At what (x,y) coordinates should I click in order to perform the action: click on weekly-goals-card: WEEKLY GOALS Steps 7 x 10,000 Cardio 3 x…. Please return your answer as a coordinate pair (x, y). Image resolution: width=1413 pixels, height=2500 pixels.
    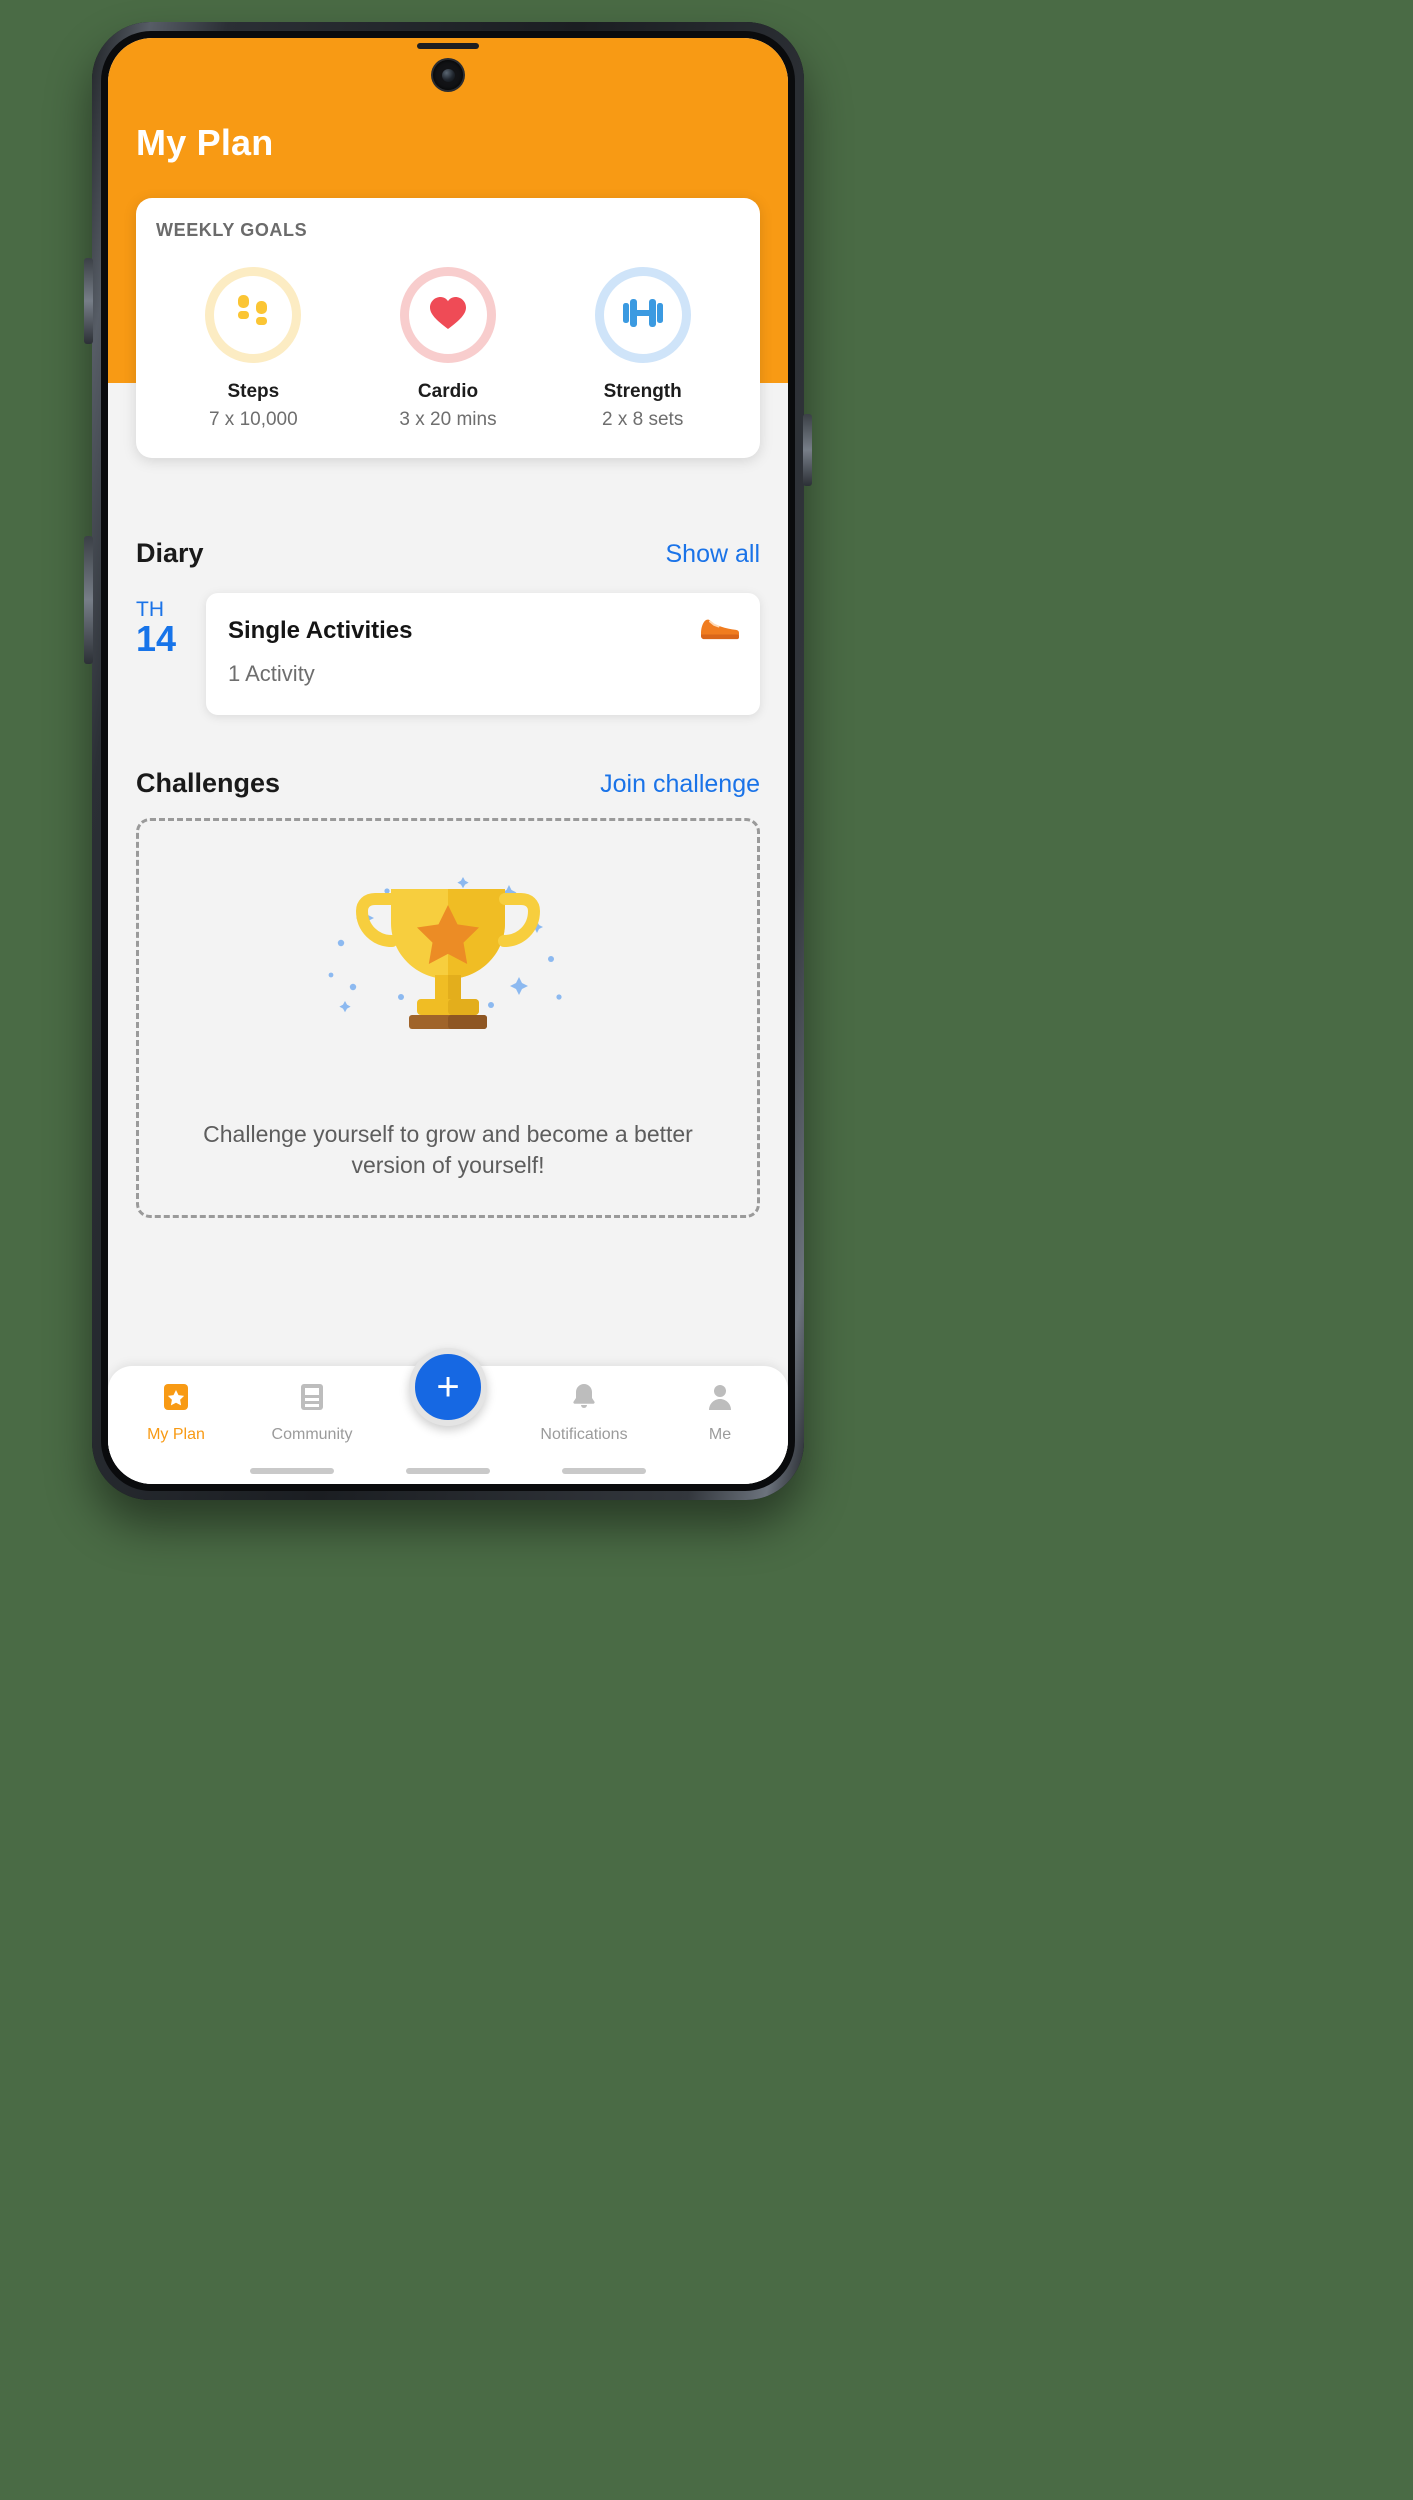
    Looking at the image, I should click on (448, 328).